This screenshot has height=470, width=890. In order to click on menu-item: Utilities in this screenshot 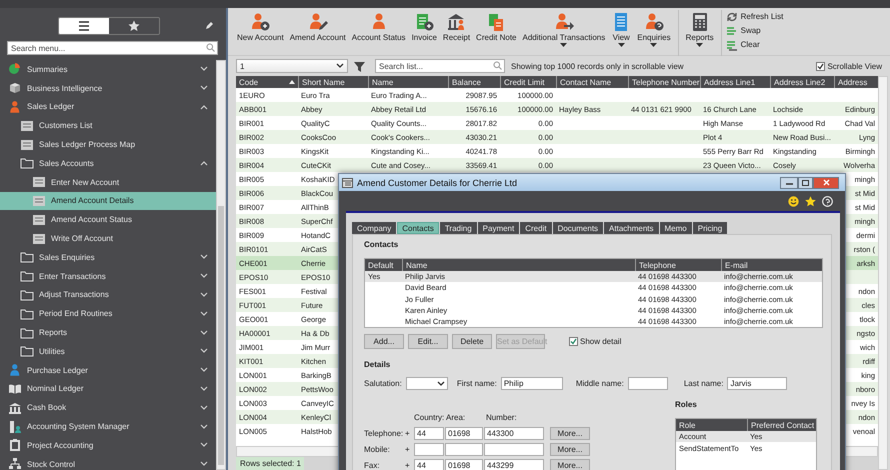, I will do `click(108, 351)`.